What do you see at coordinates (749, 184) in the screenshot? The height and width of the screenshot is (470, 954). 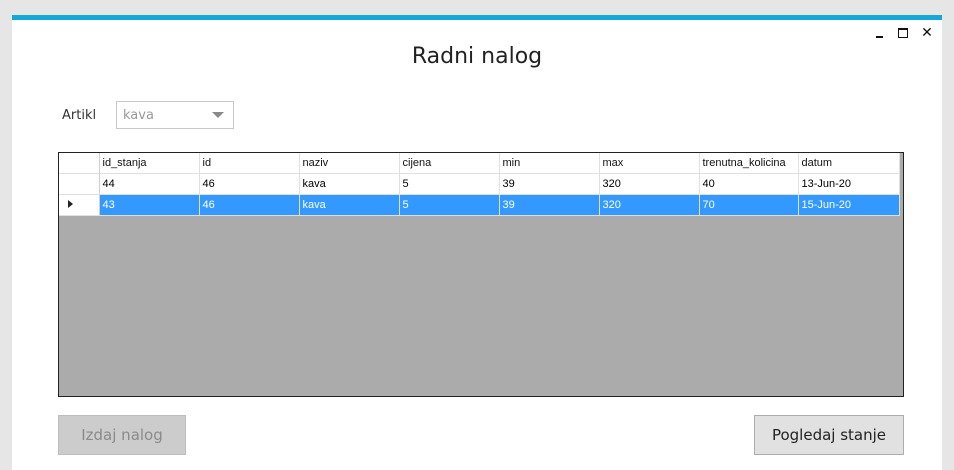 I see `table-cell: 40` at bounding box center [749, 184].